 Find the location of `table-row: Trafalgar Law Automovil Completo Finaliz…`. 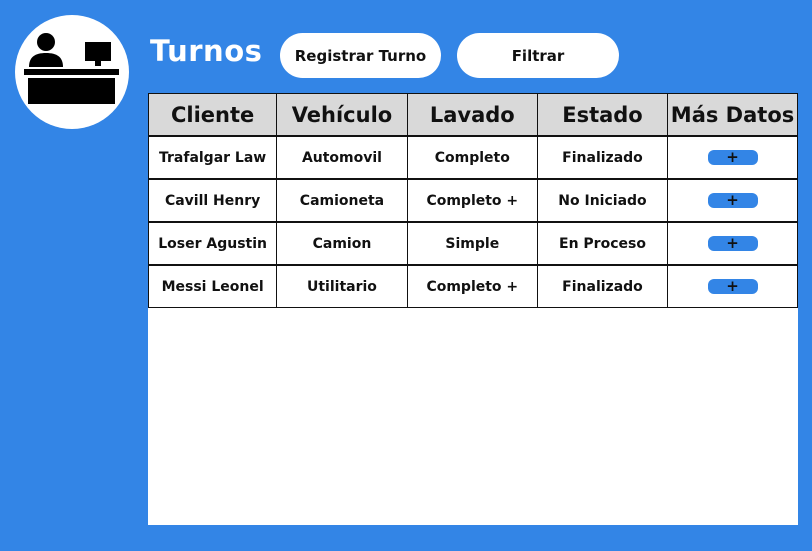

table-row: Trafalgar Law Automovil Completo Finaliz… is located at coordinates (472, 157).